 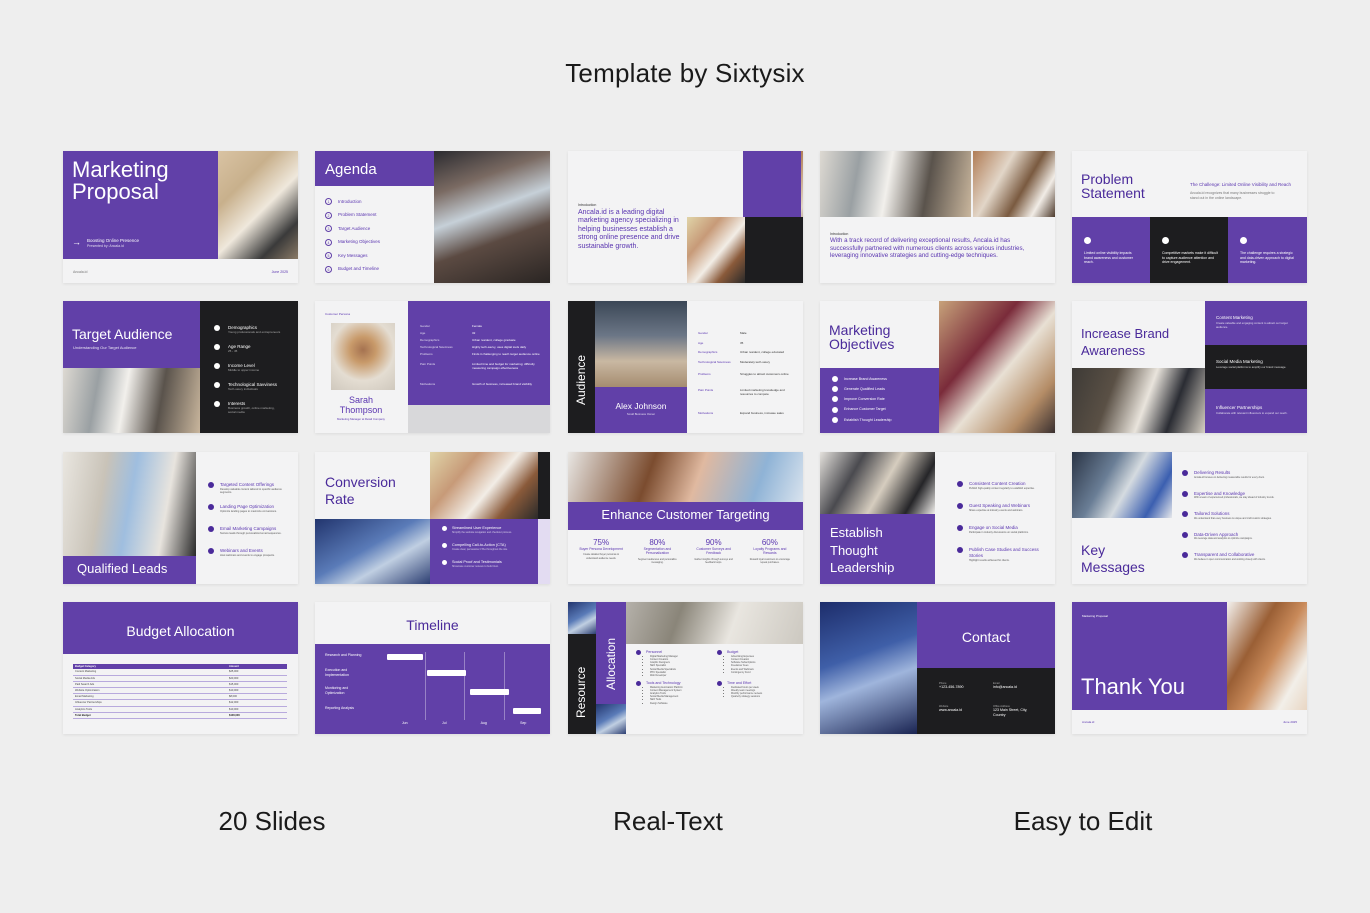 What do you see at coordinates (1005, 687) in the screenshot?
I see `field-value: info@ancala.id` at bounding box center [1005, 687].